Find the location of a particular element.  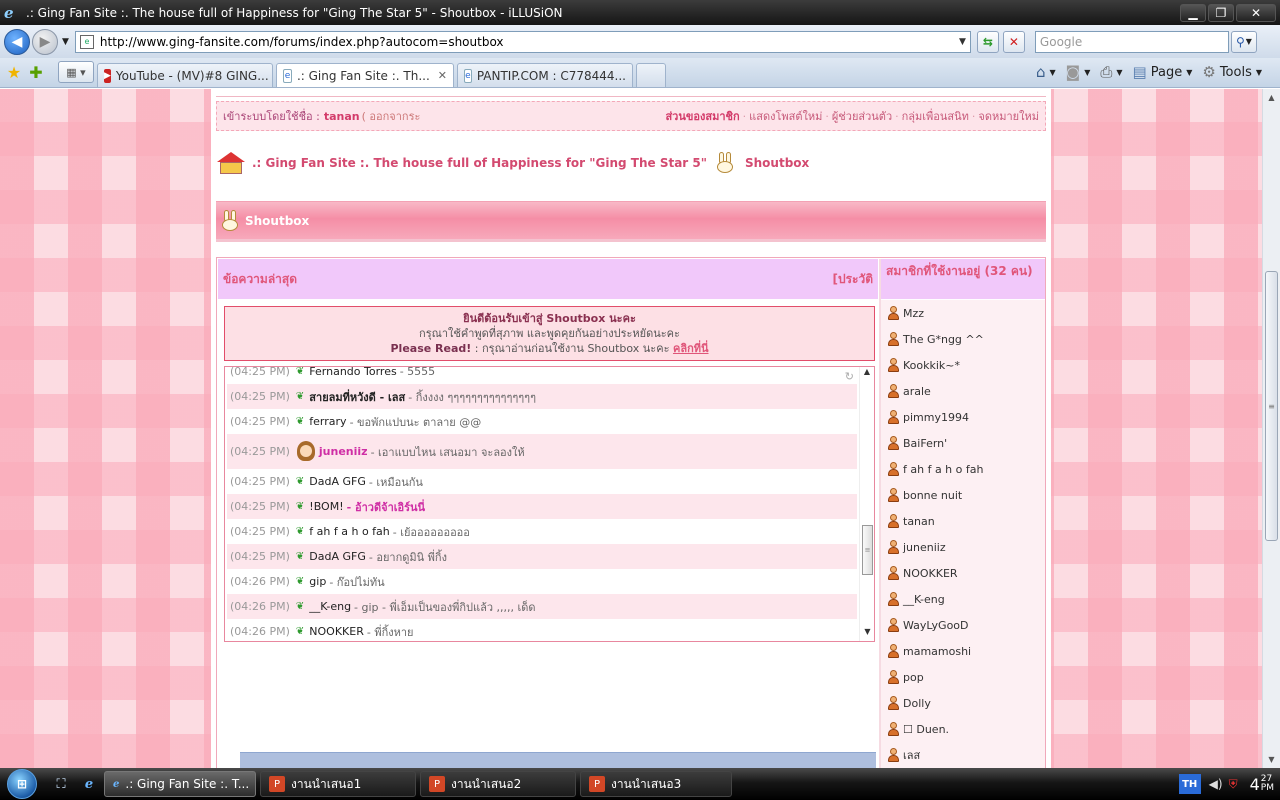

add-favorites-icon: ✚ is located at coordinates (36, 72).